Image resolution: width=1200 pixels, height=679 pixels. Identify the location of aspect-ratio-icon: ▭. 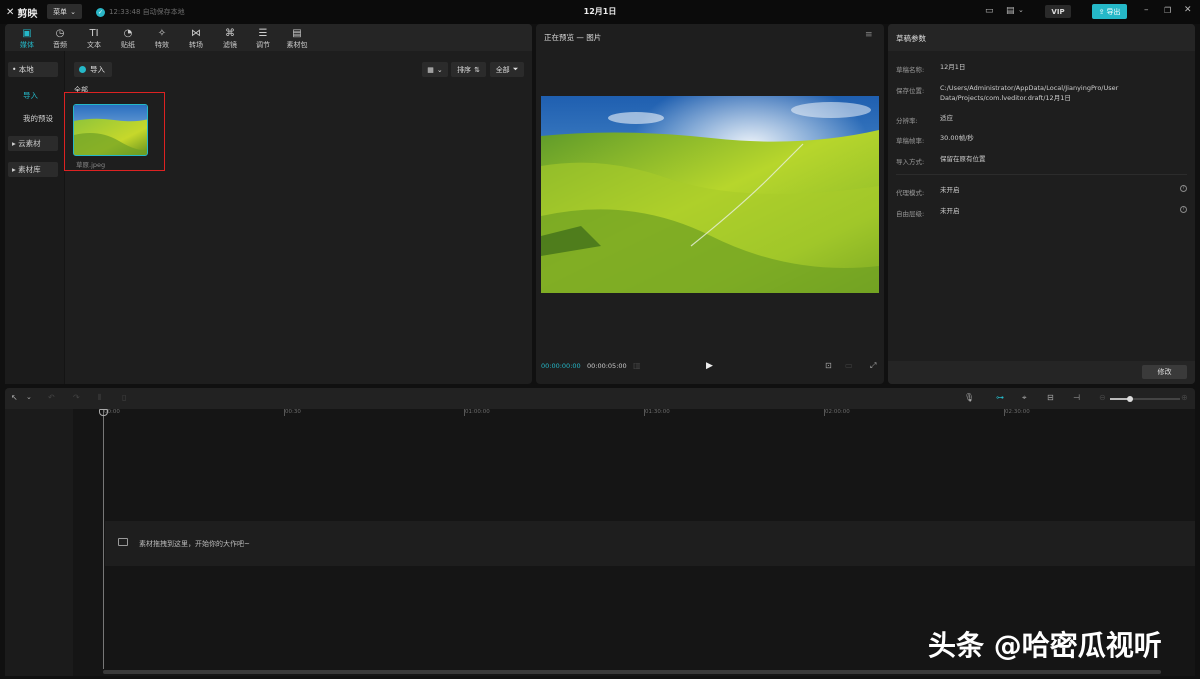
(849, 365).